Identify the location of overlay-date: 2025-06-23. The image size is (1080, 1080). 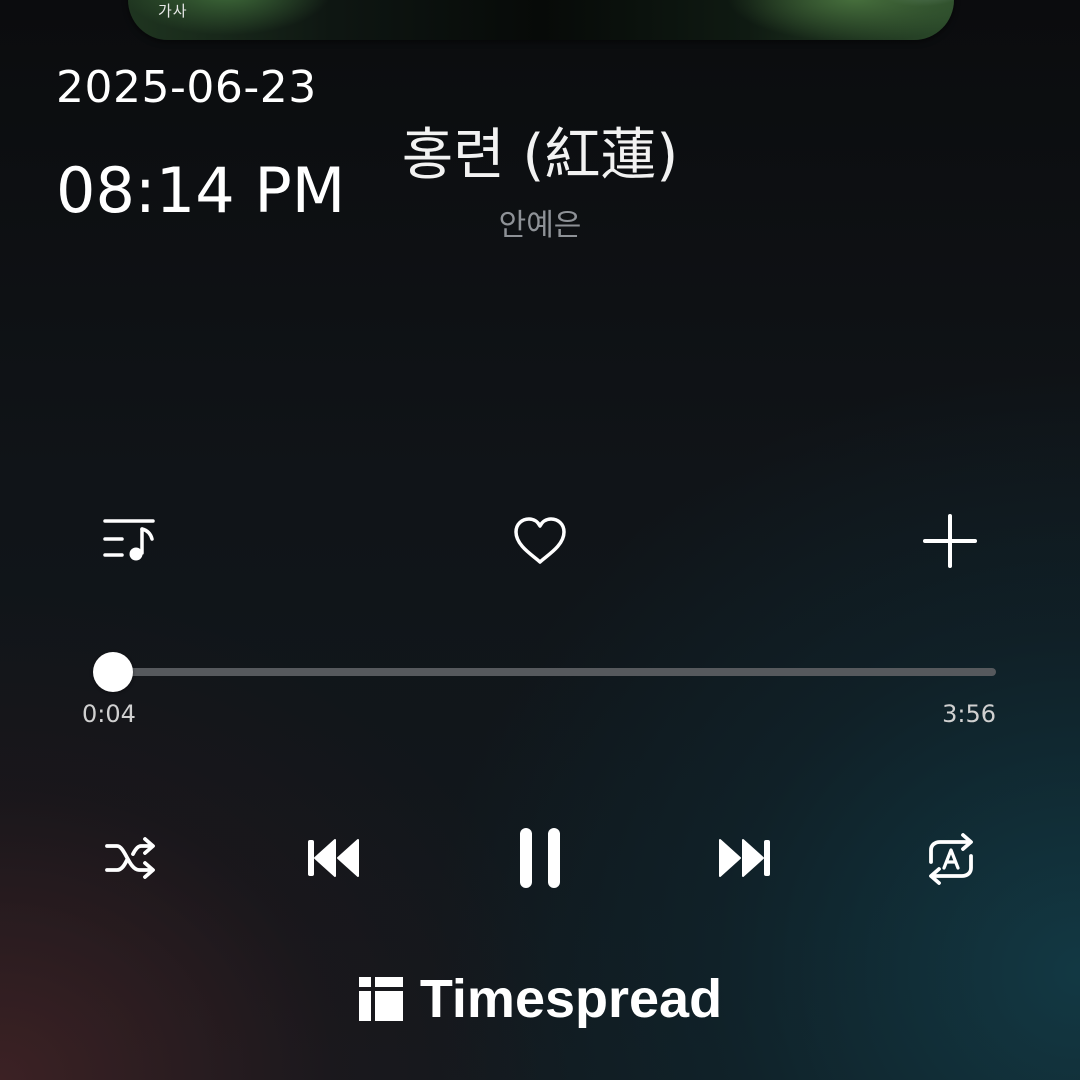
(186, 87).